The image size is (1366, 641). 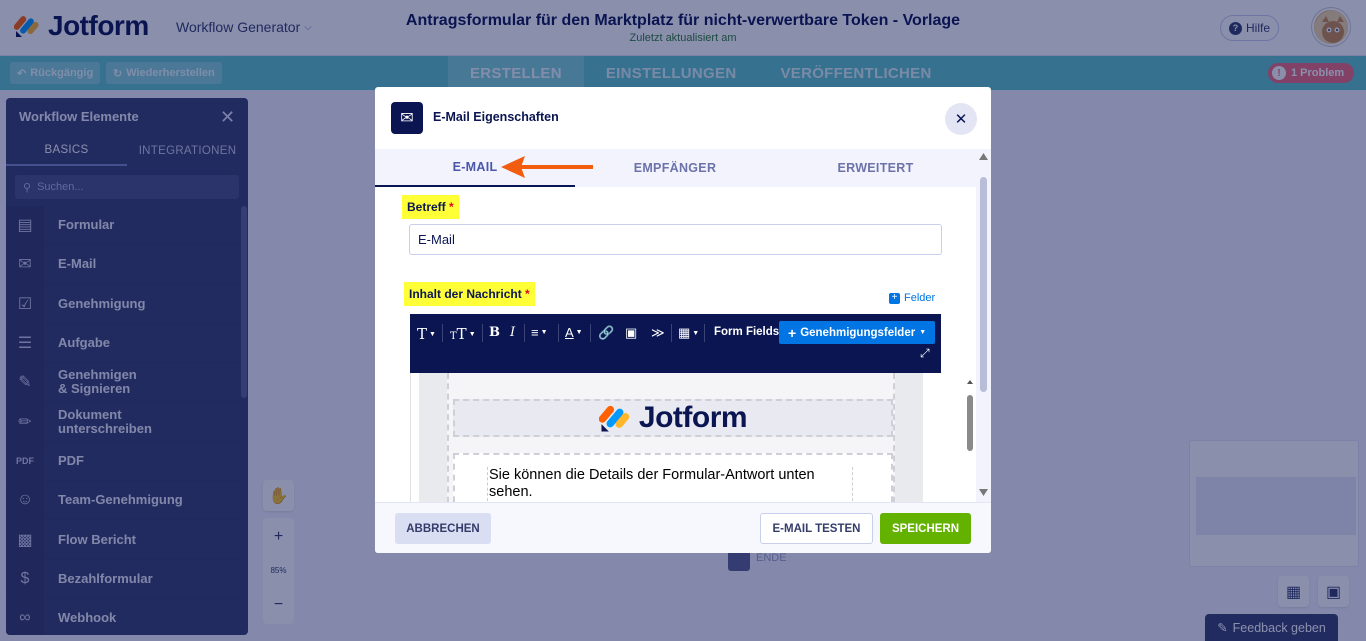 I want to click on code-icon: ≫, so click(x=658, y=332).